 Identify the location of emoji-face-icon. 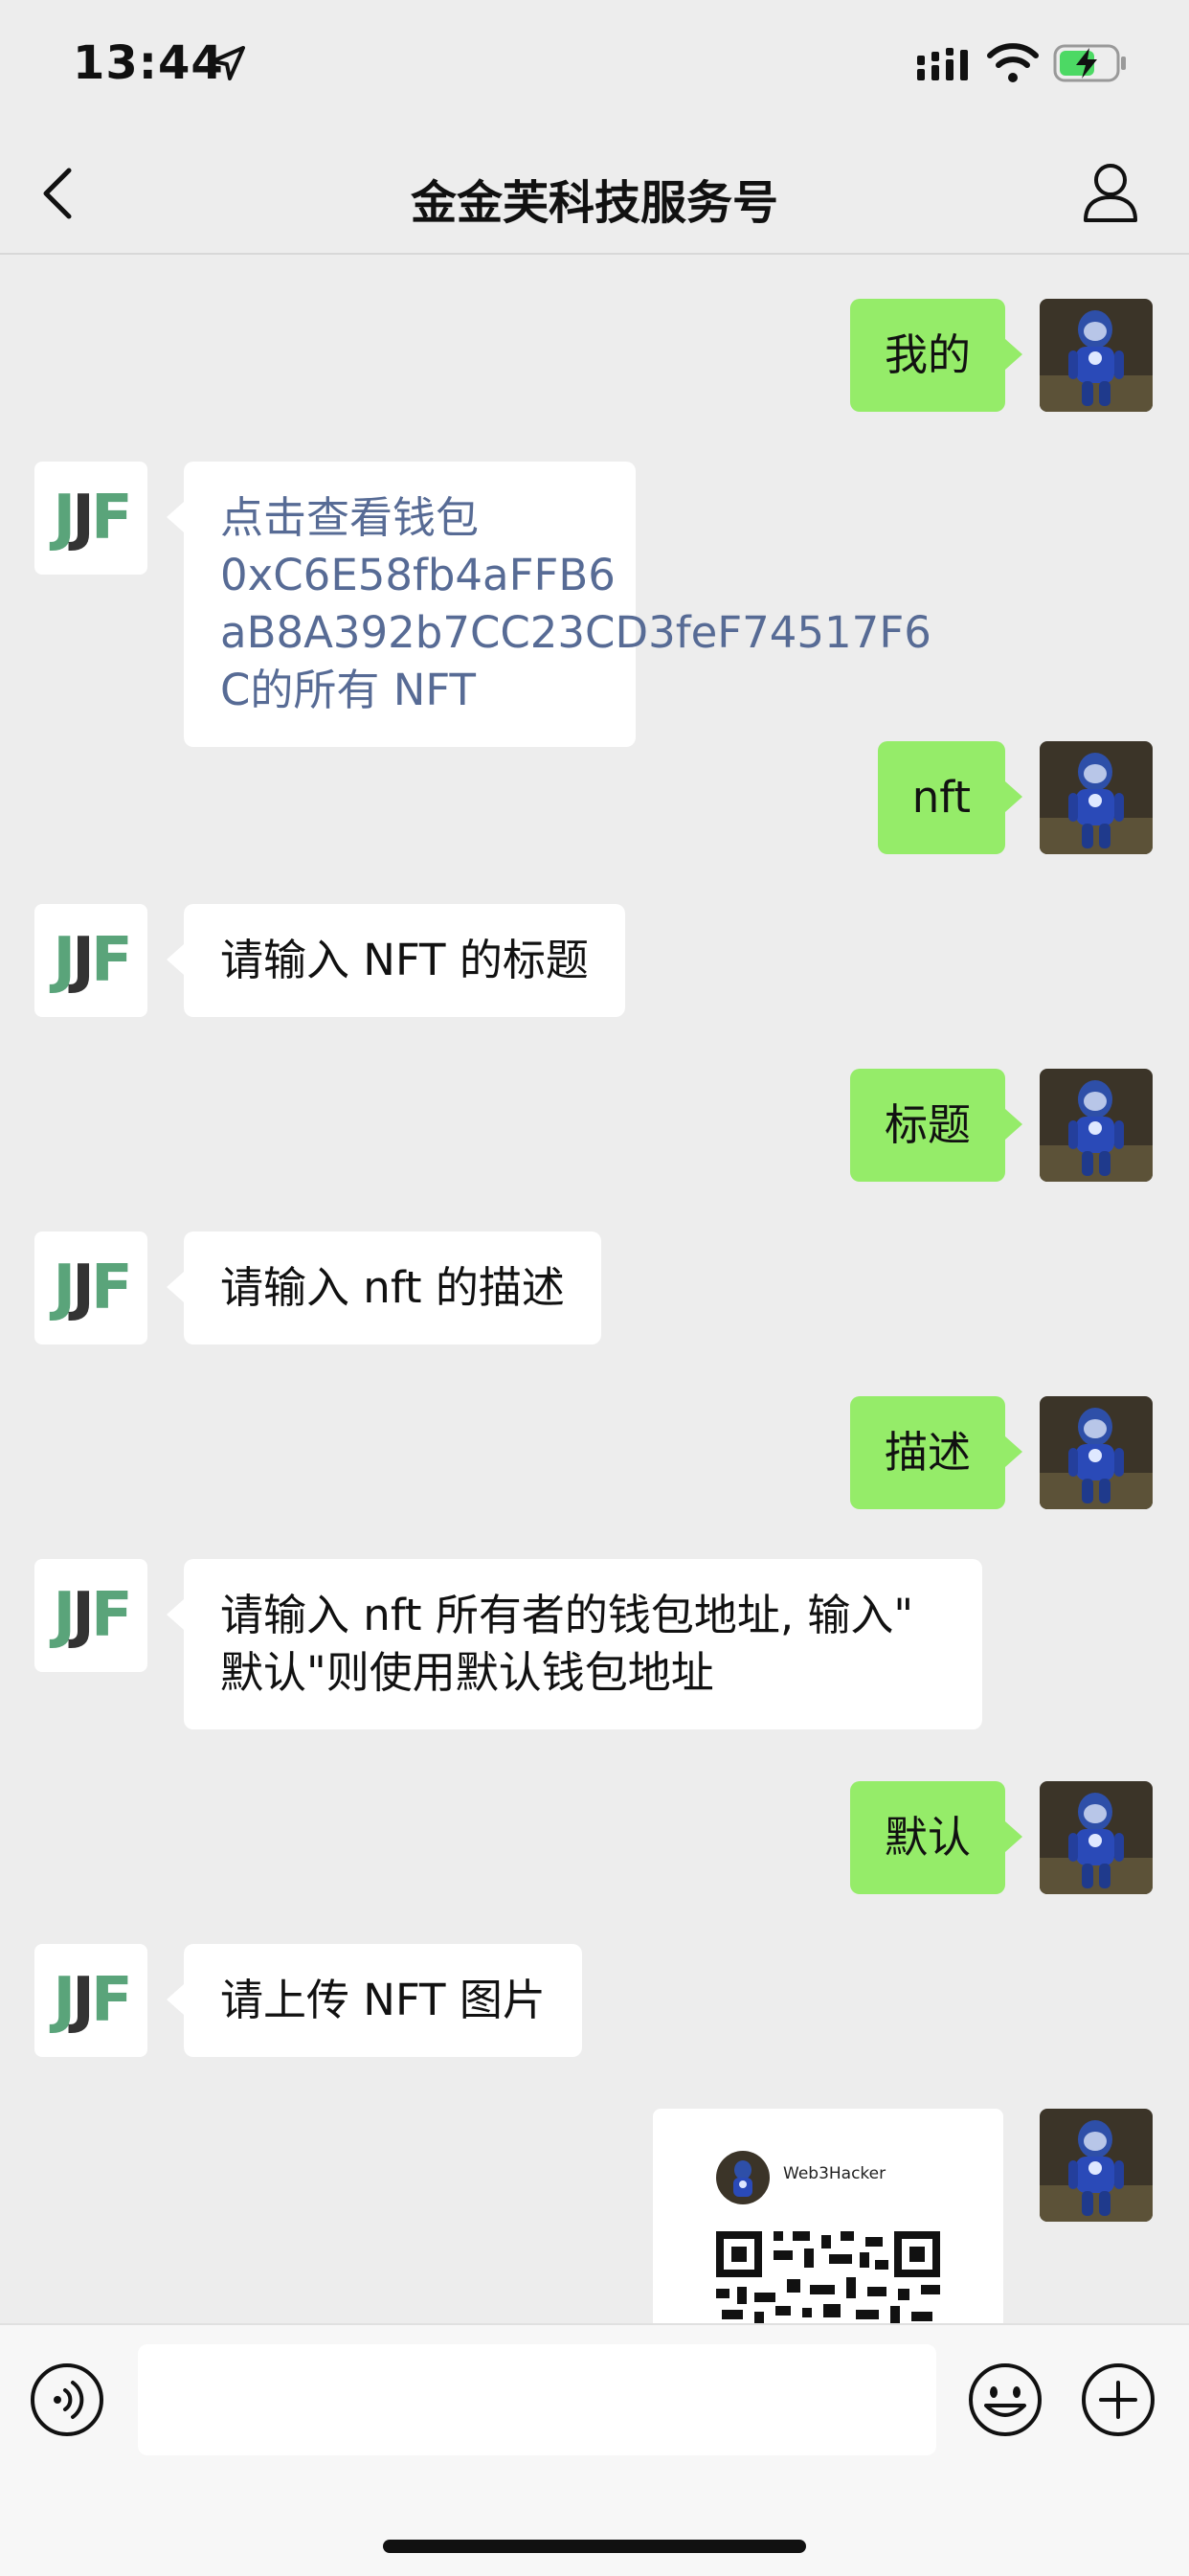
(1005, 2399).